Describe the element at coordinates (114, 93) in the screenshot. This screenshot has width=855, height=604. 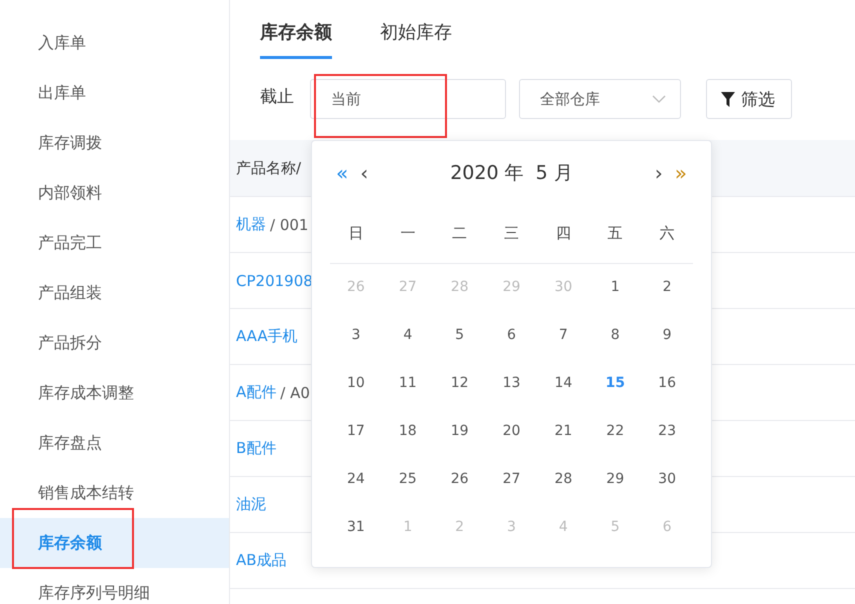
I see `sidebar-item: 出库单` at that location.